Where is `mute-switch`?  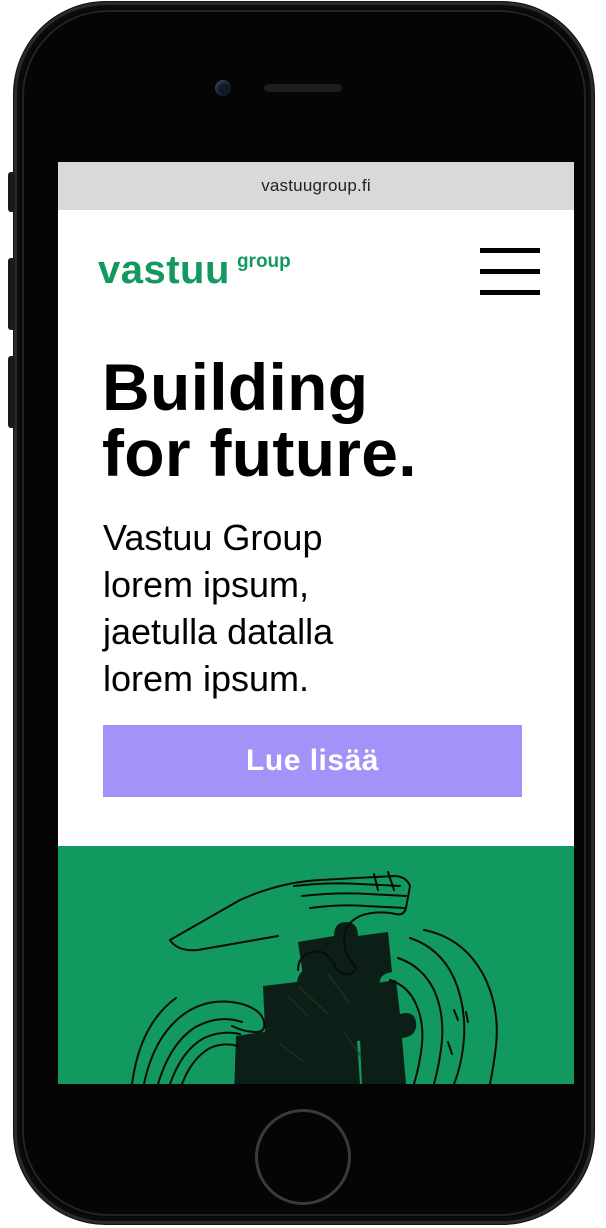 mute-switch is located at coordinates (11, 192).